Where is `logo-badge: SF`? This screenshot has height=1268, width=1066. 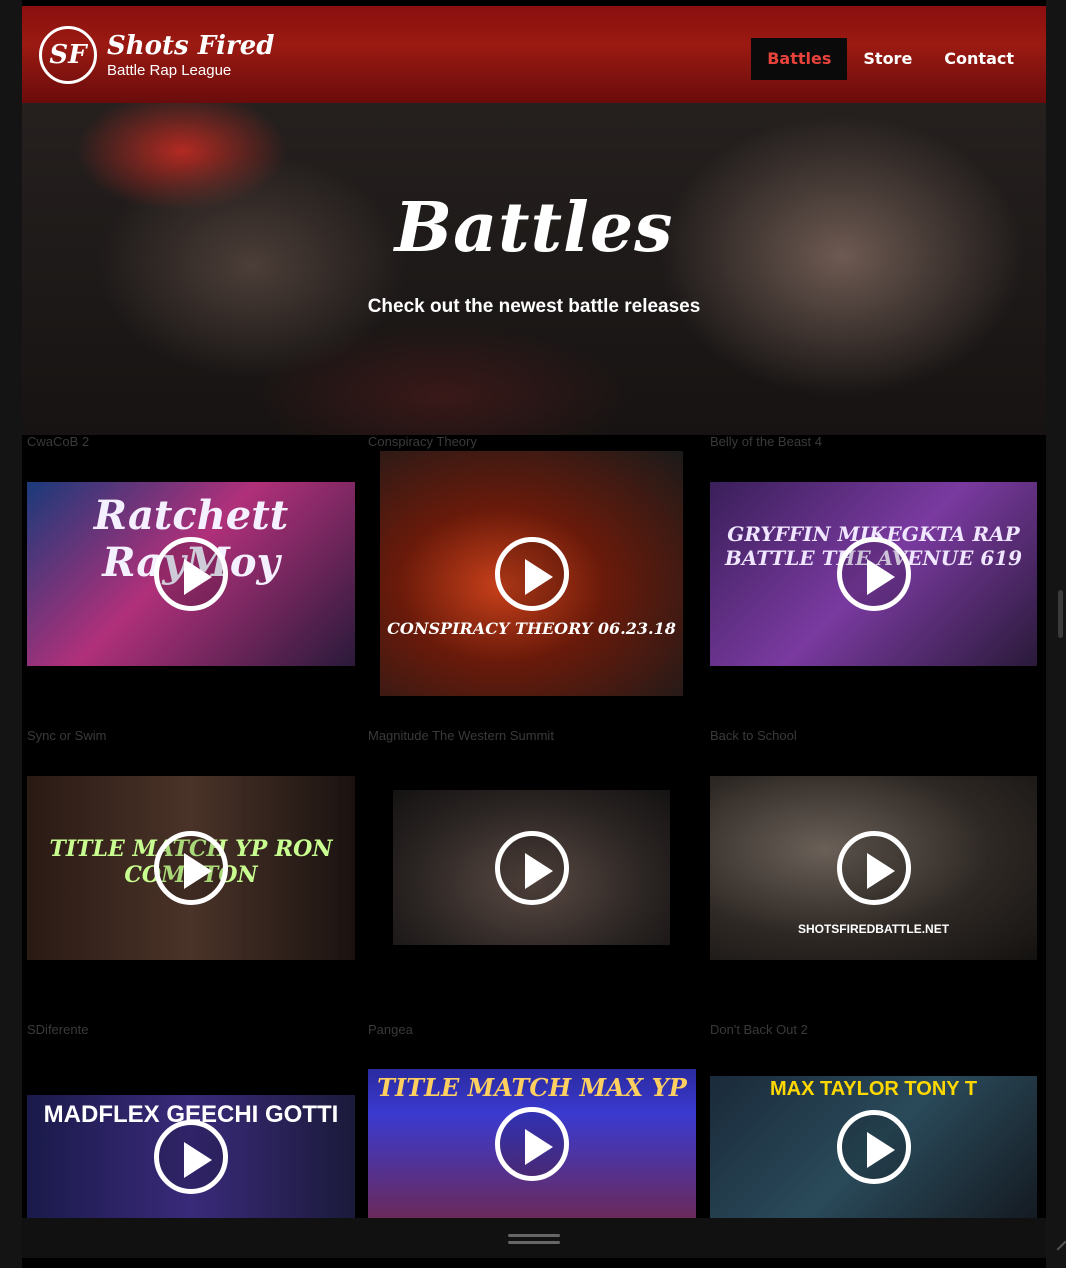 logo-badge: SF is located at coordinates (68, 55).